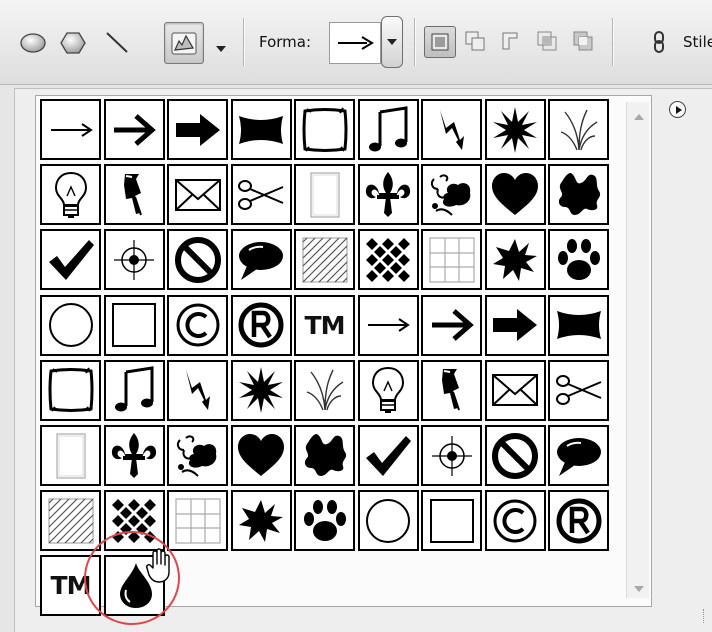 This screenshot has width=712, height=632. I want to click on ellipse-tool-button, so click(33, 42).